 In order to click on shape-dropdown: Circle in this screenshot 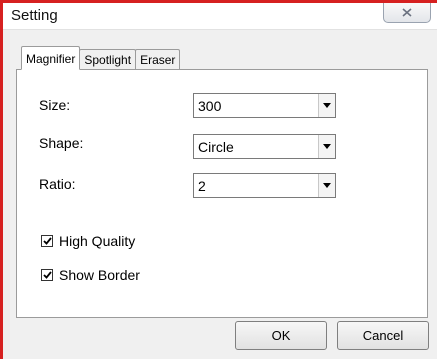, I will do `click(264, 146)`.